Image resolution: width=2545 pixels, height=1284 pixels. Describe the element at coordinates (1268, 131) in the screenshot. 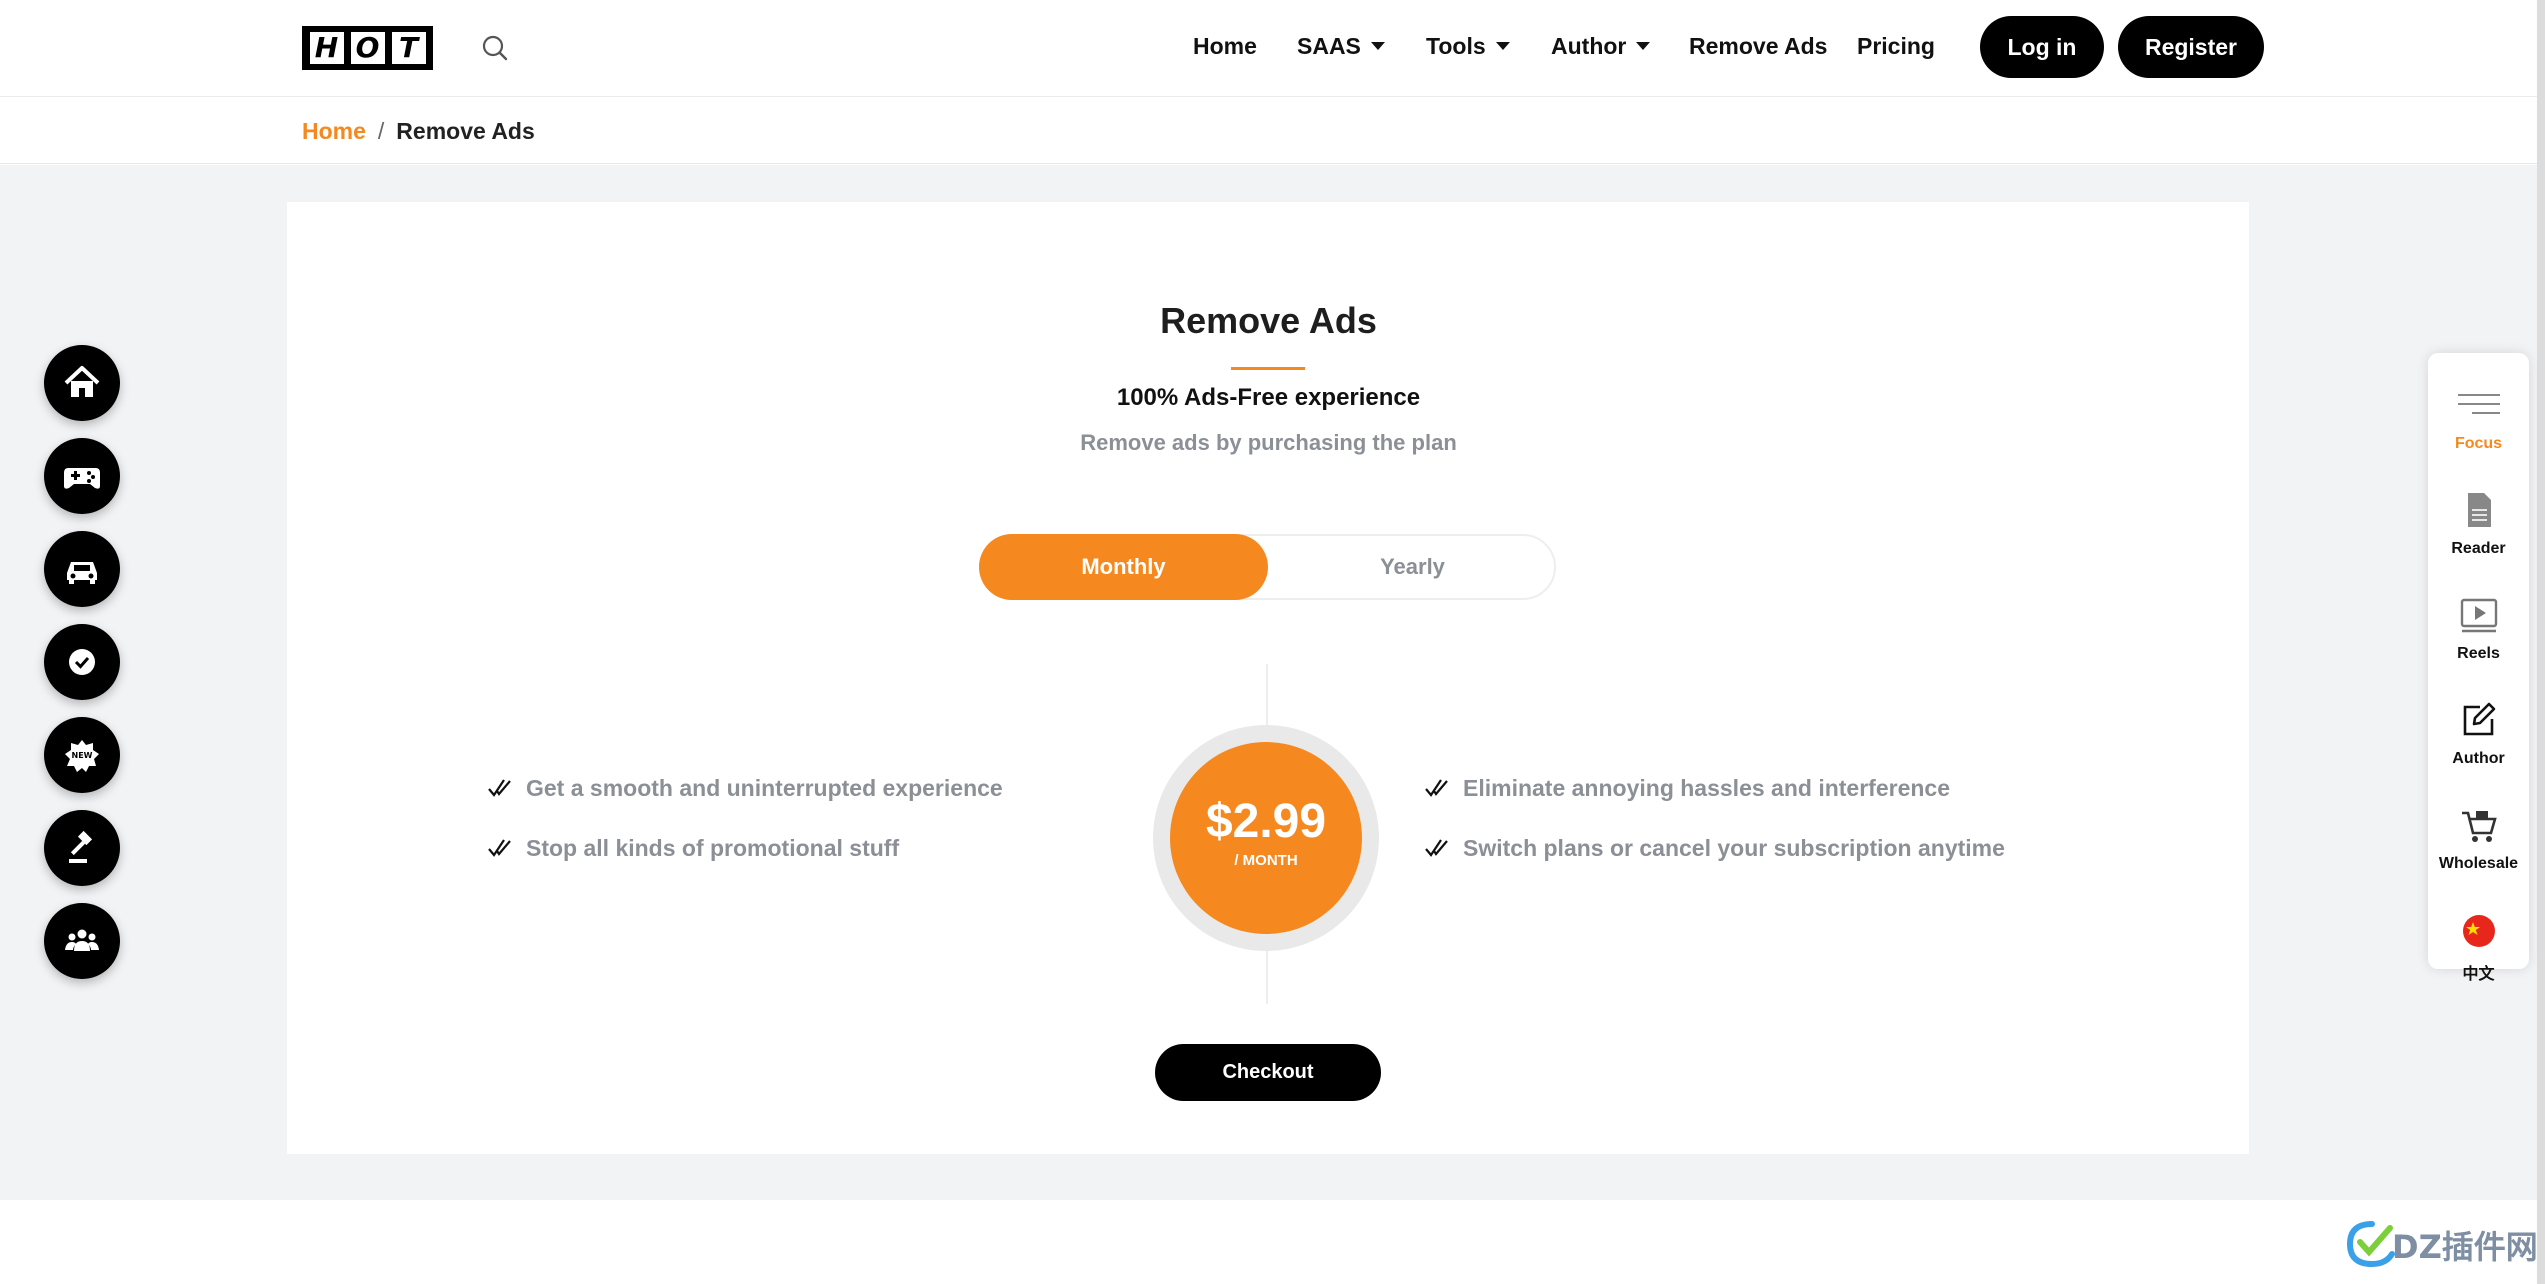

I see `breadcrumb: Home / Remove Ads` at that location.